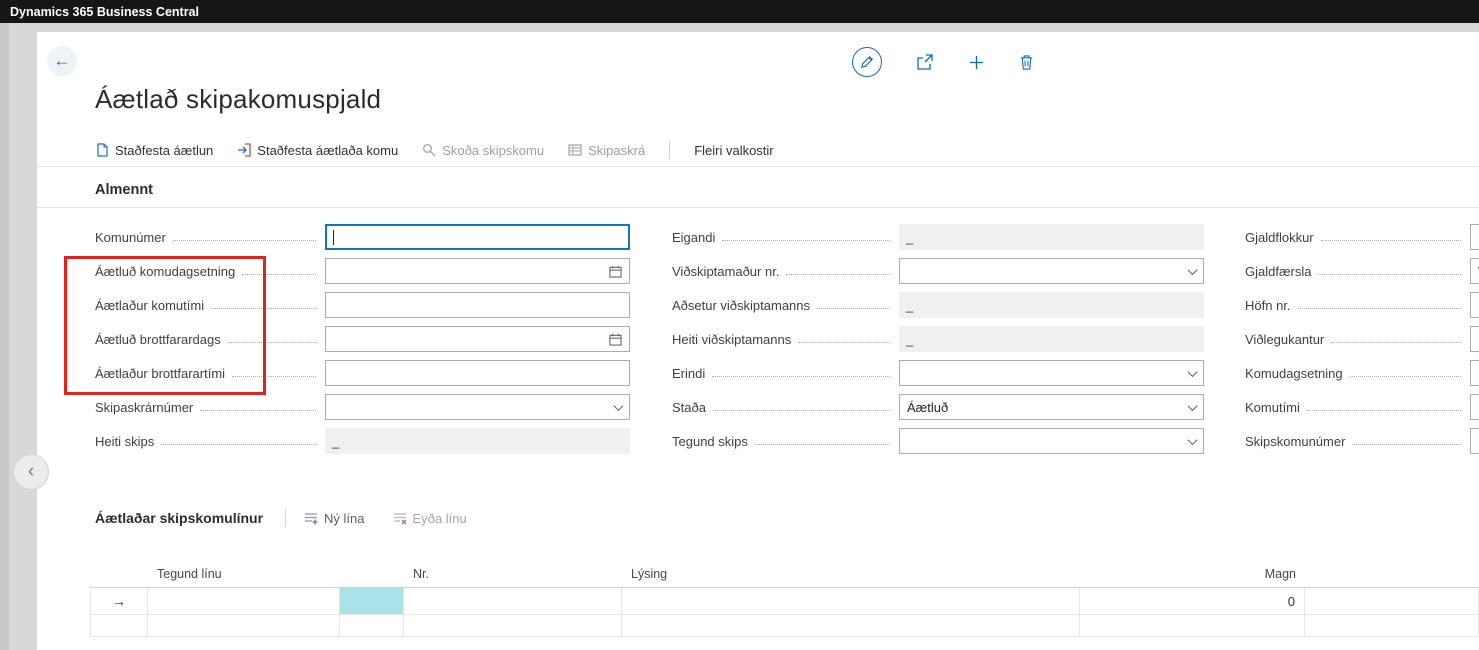 This screenshot has height=650, width=1479. I want to click on line-action-ey-a-l-nu: Eyða línu, so click(430, 518).